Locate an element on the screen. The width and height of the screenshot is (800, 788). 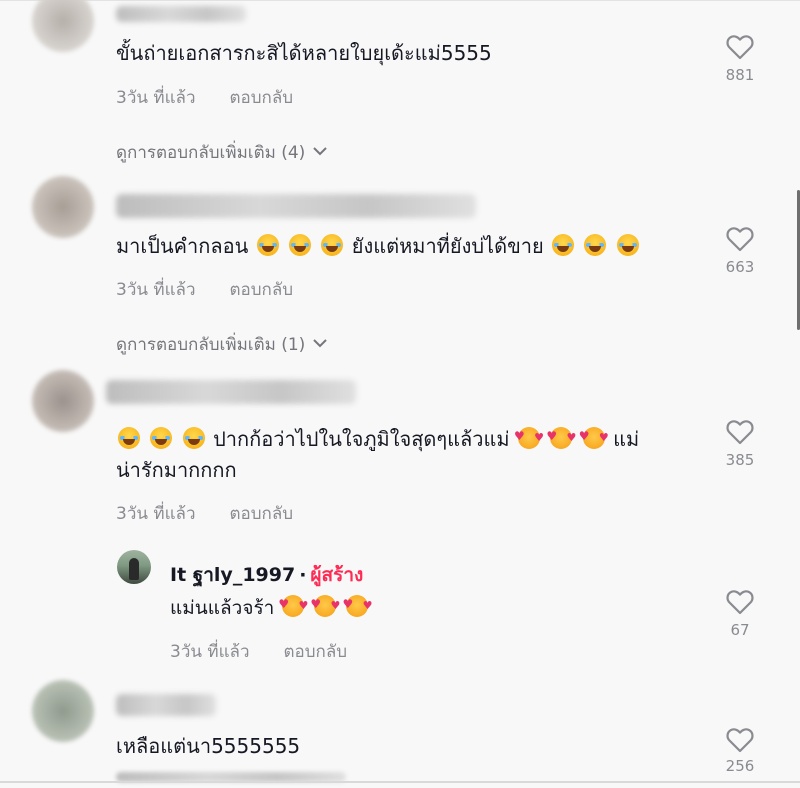
bottom-divider is located at coordinates (400, 782).